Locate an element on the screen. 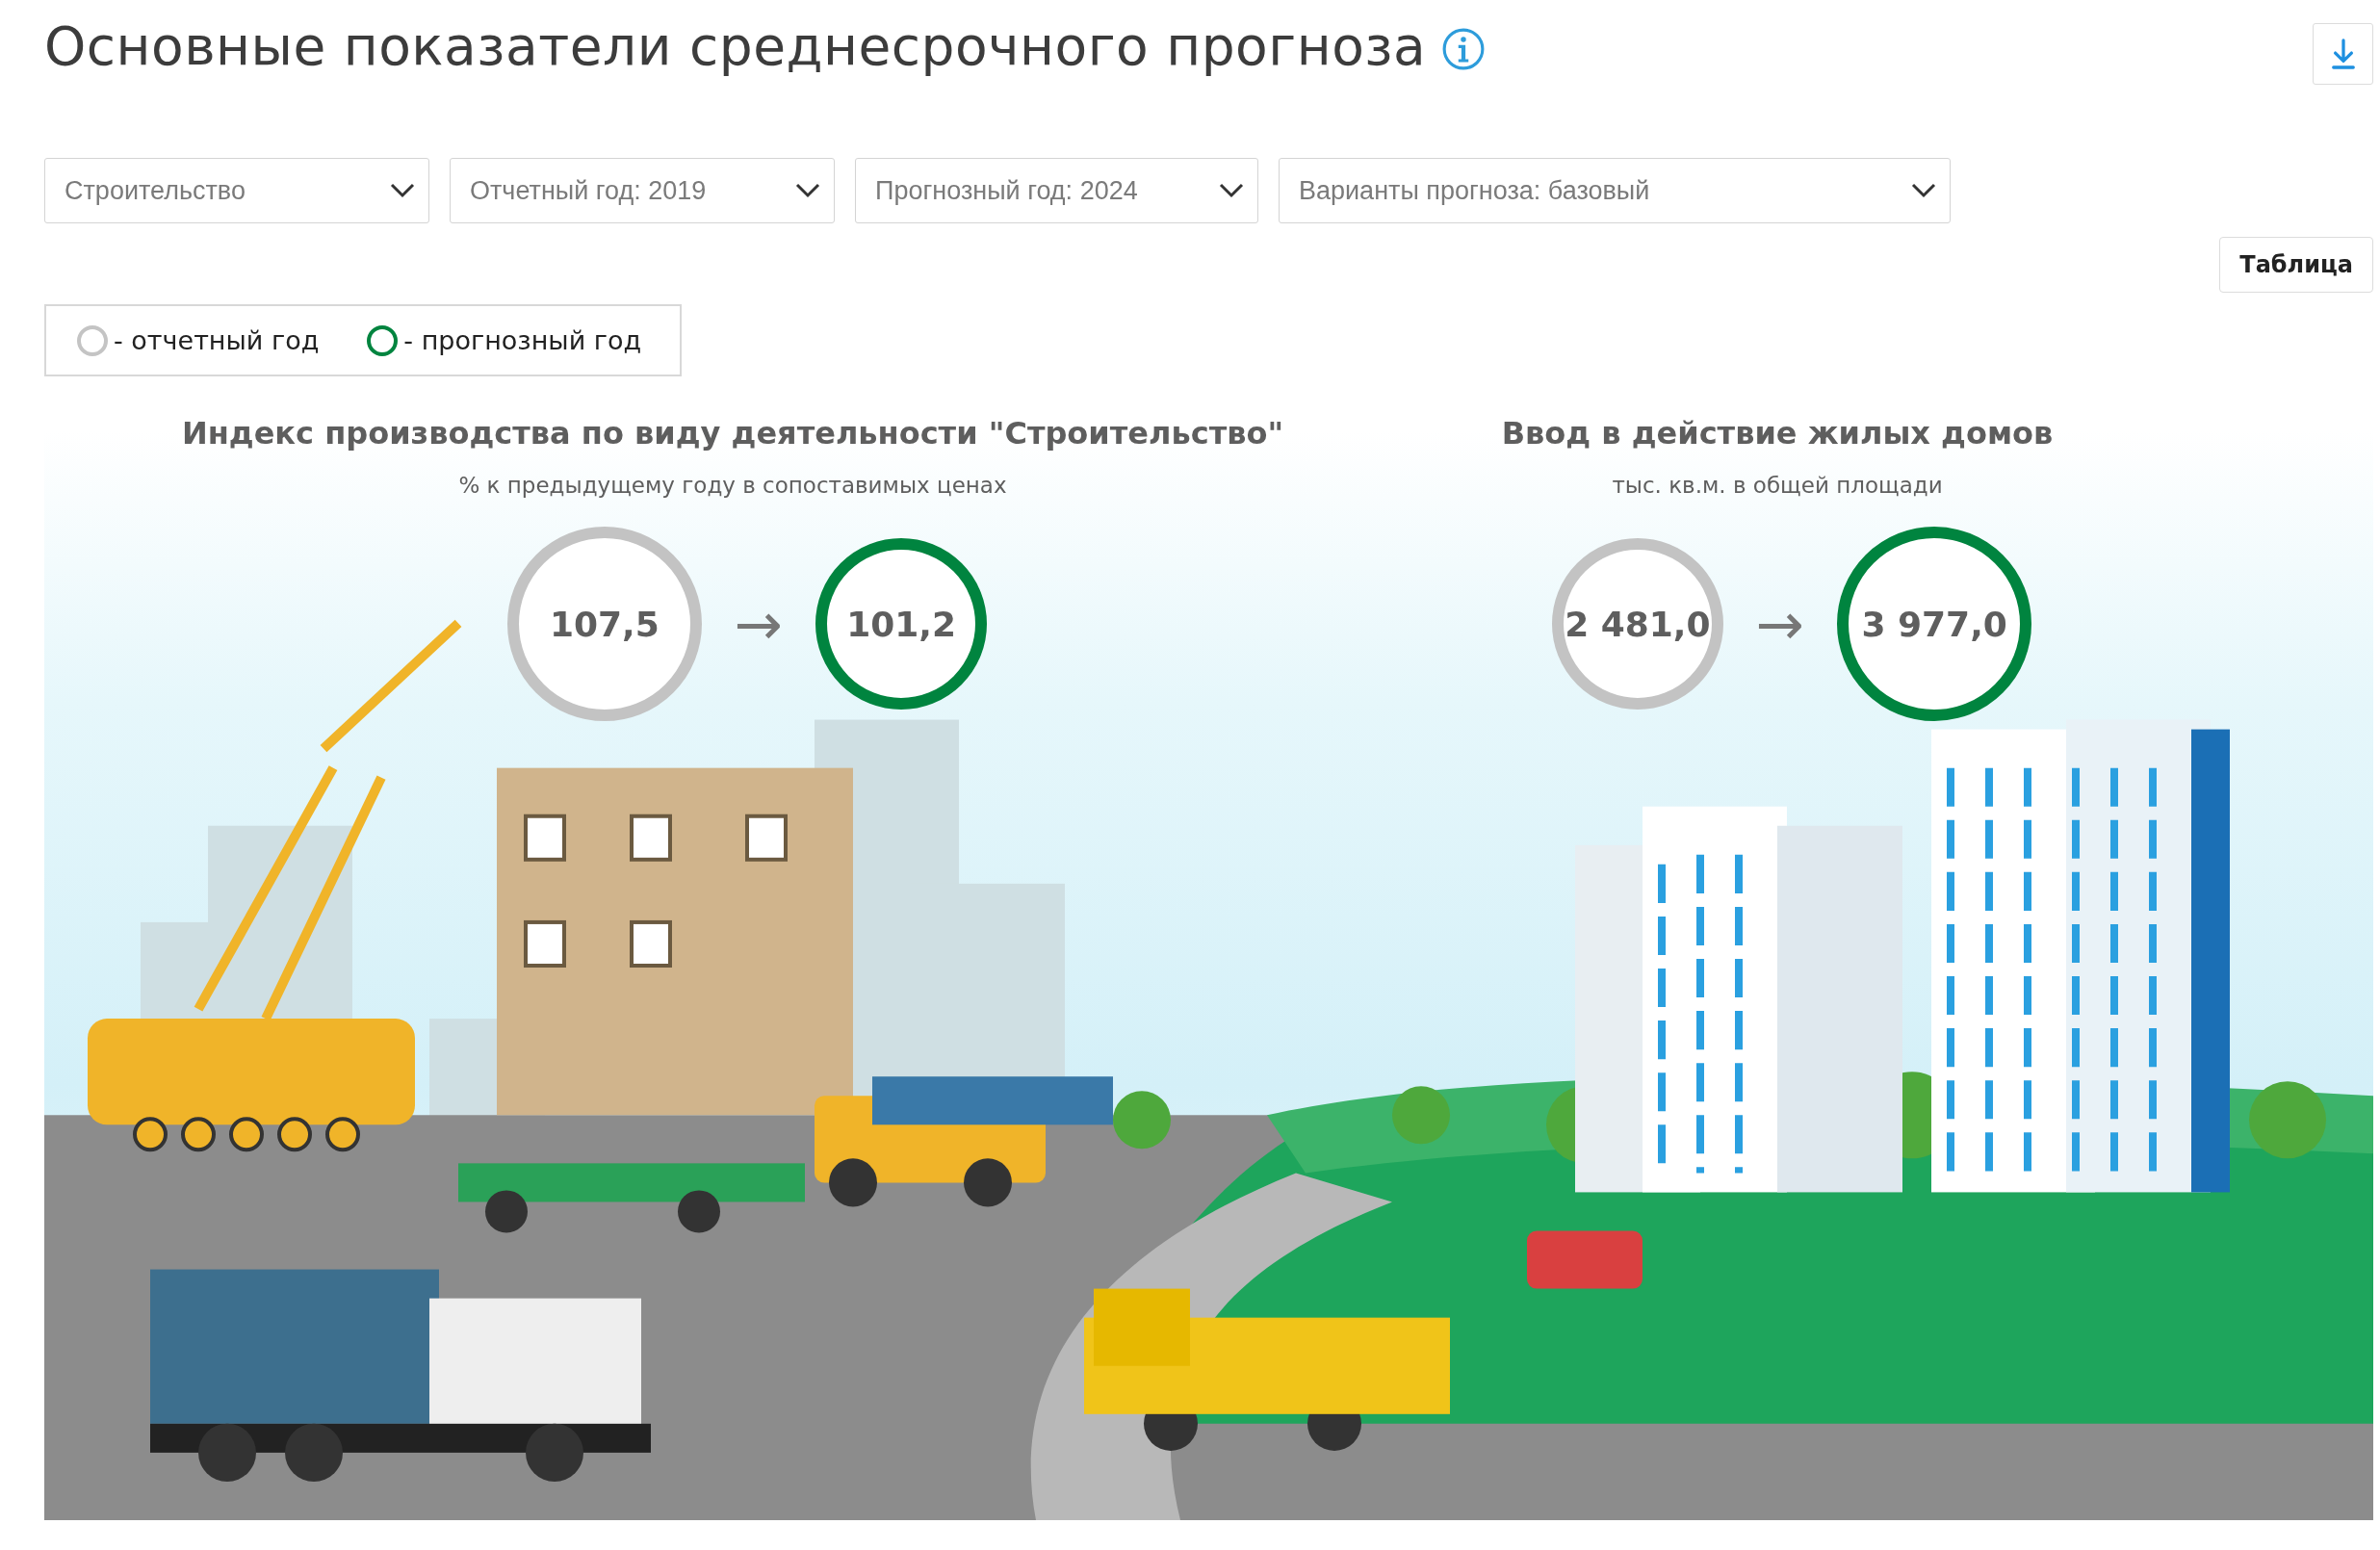 The height and width of the screenshot is (1550, 2380). legend-label: - отчетный год is located at coordinates (217, 340).